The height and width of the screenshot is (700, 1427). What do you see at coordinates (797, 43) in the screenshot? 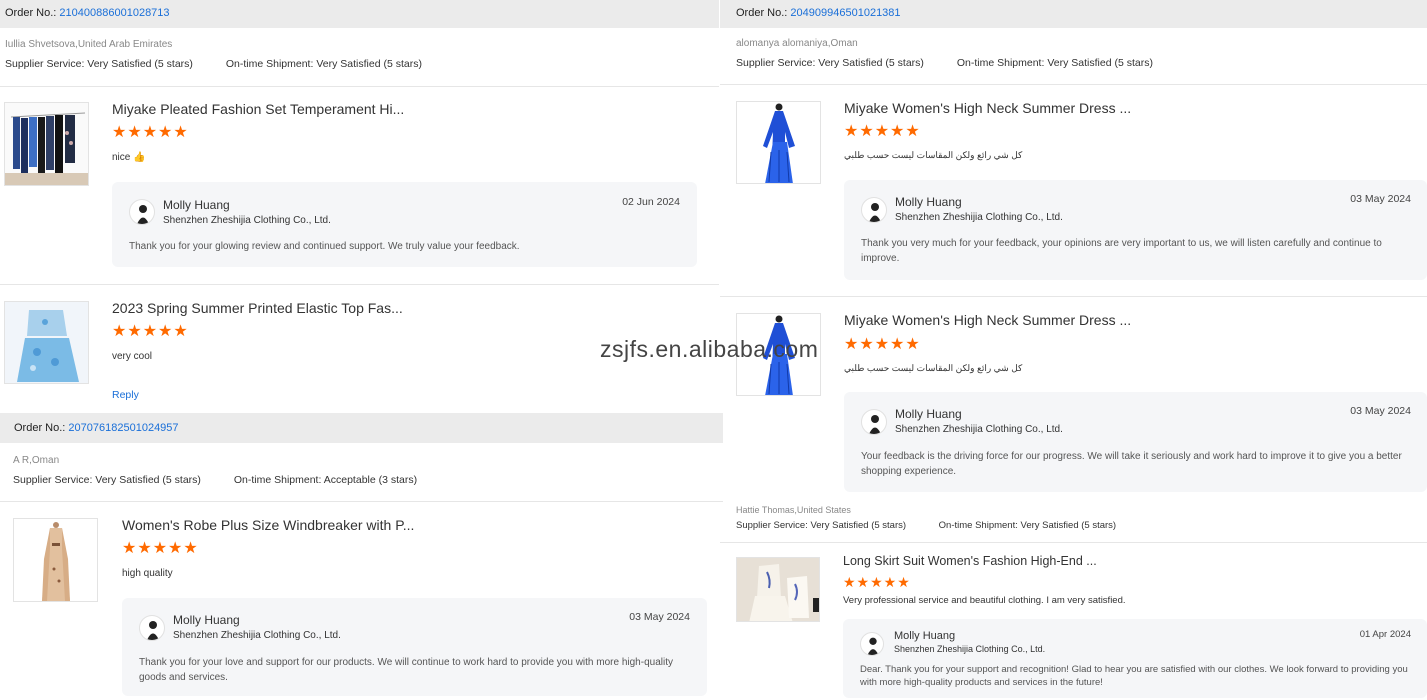
I see `reviewer-name: alomanya alomaniya,Oman` at bounding box center [797, 43].